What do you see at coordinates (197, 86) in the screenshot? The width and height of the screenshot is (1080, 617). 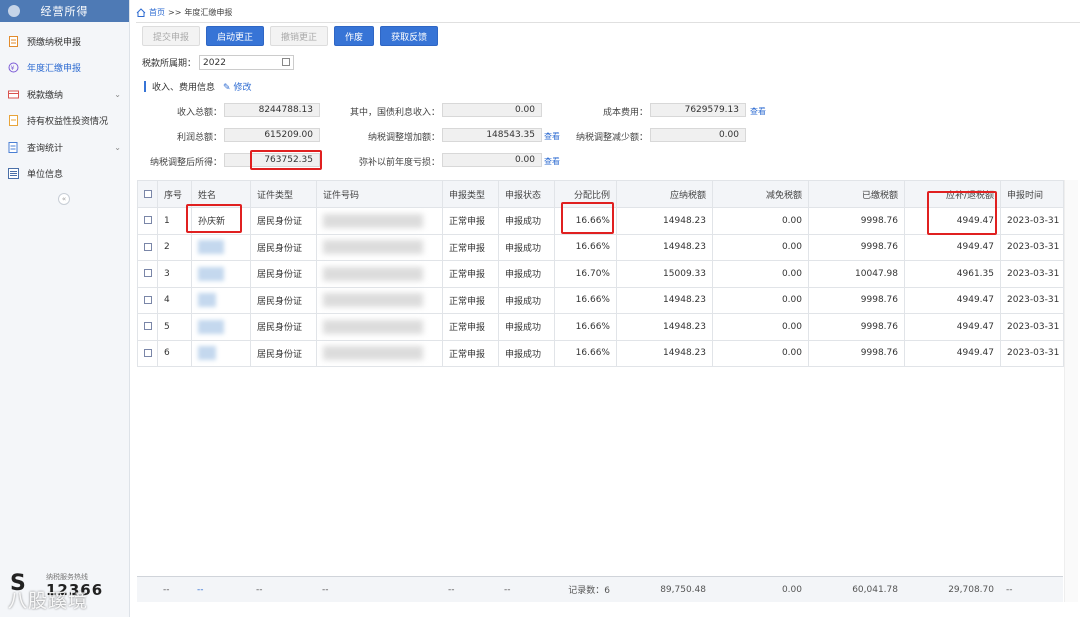 I see `section-title: 收入、费用信息 ✎ 修改` at bounding box center [197, 86].